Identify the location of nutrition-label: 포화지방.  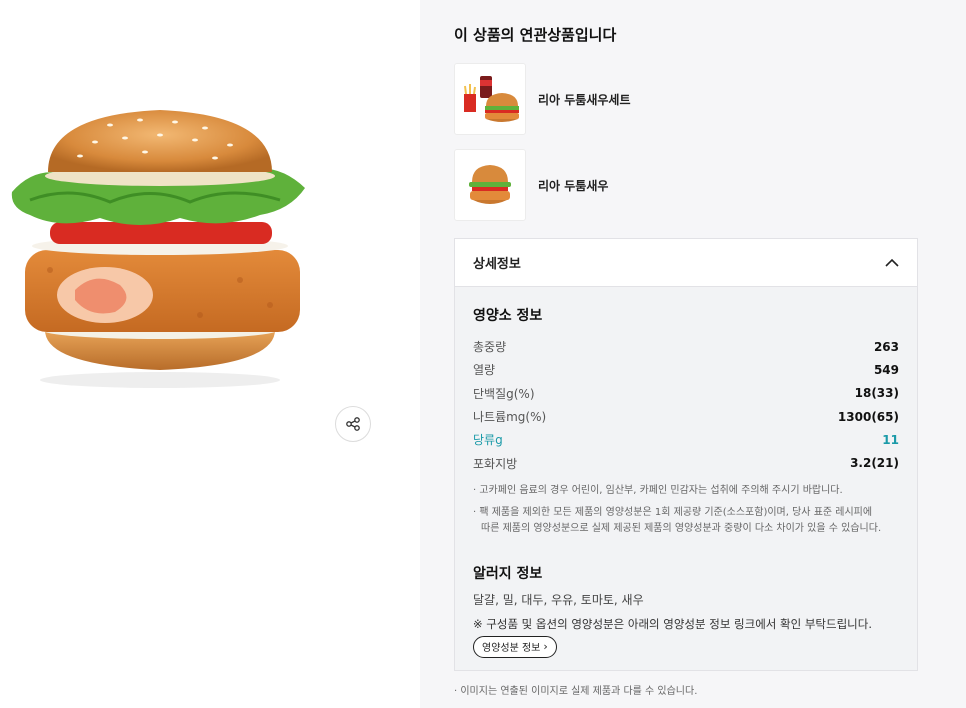
(495, 463).